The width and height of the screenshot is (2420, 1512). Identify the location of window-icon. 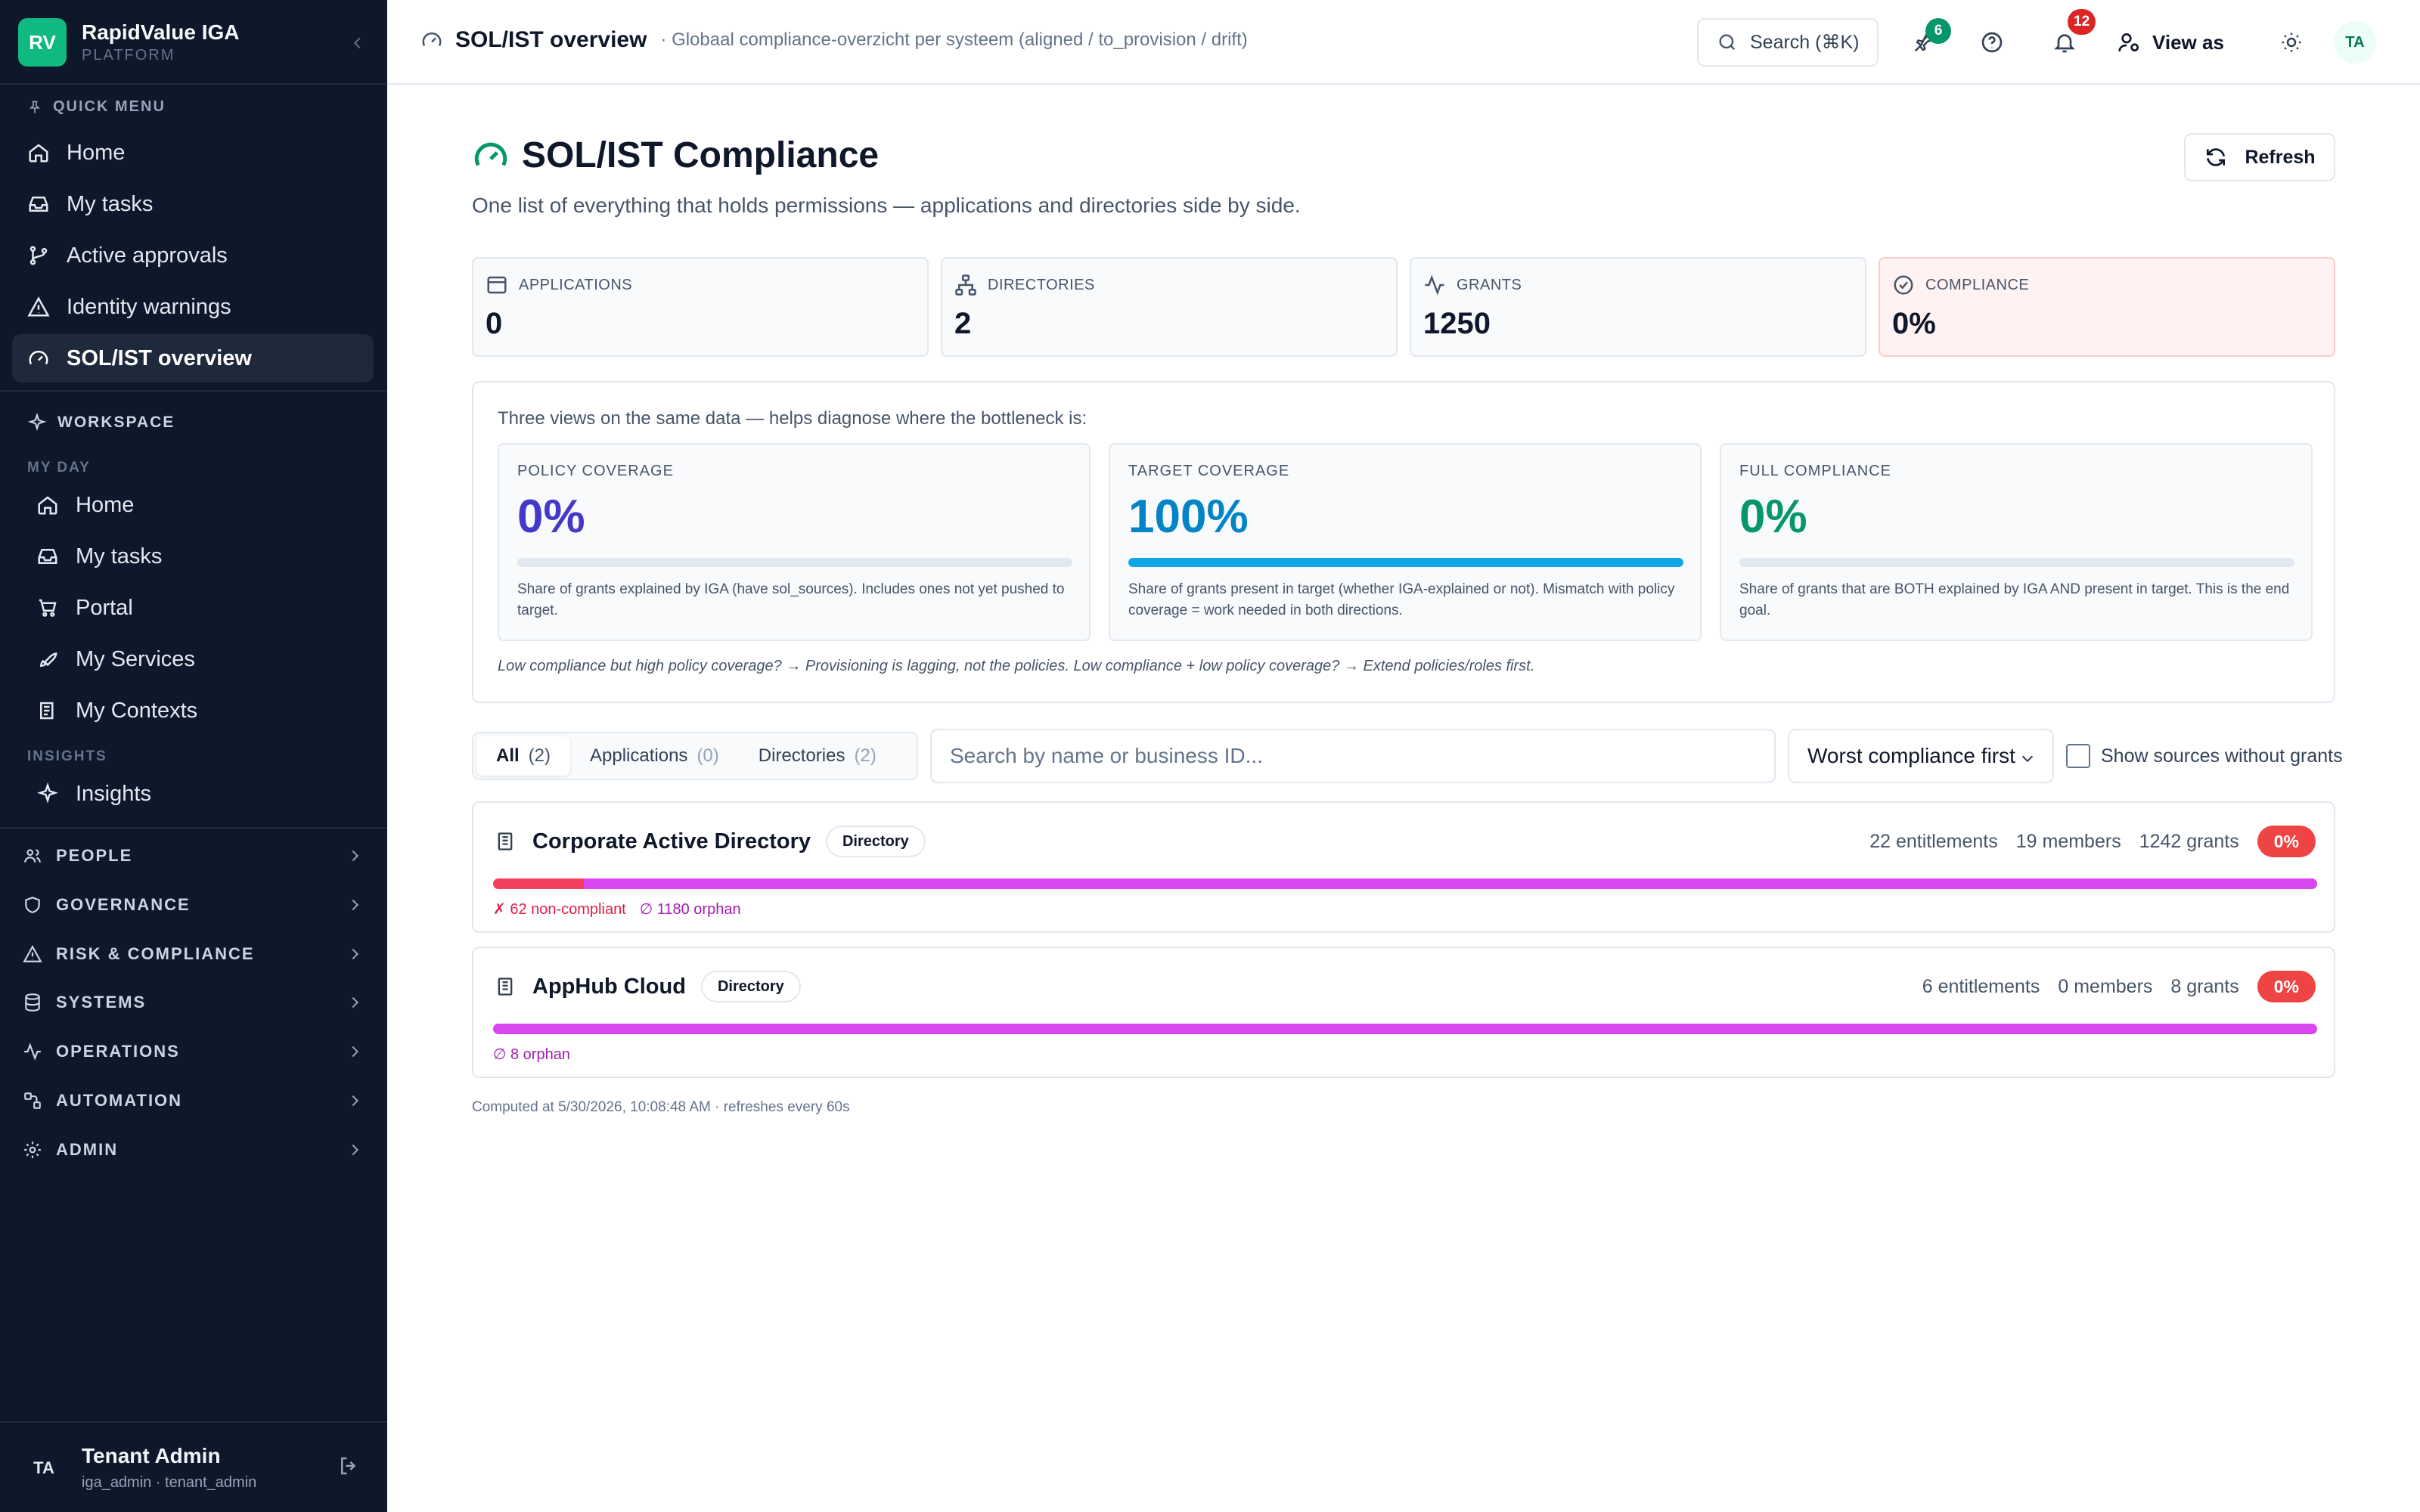
(497, 285).